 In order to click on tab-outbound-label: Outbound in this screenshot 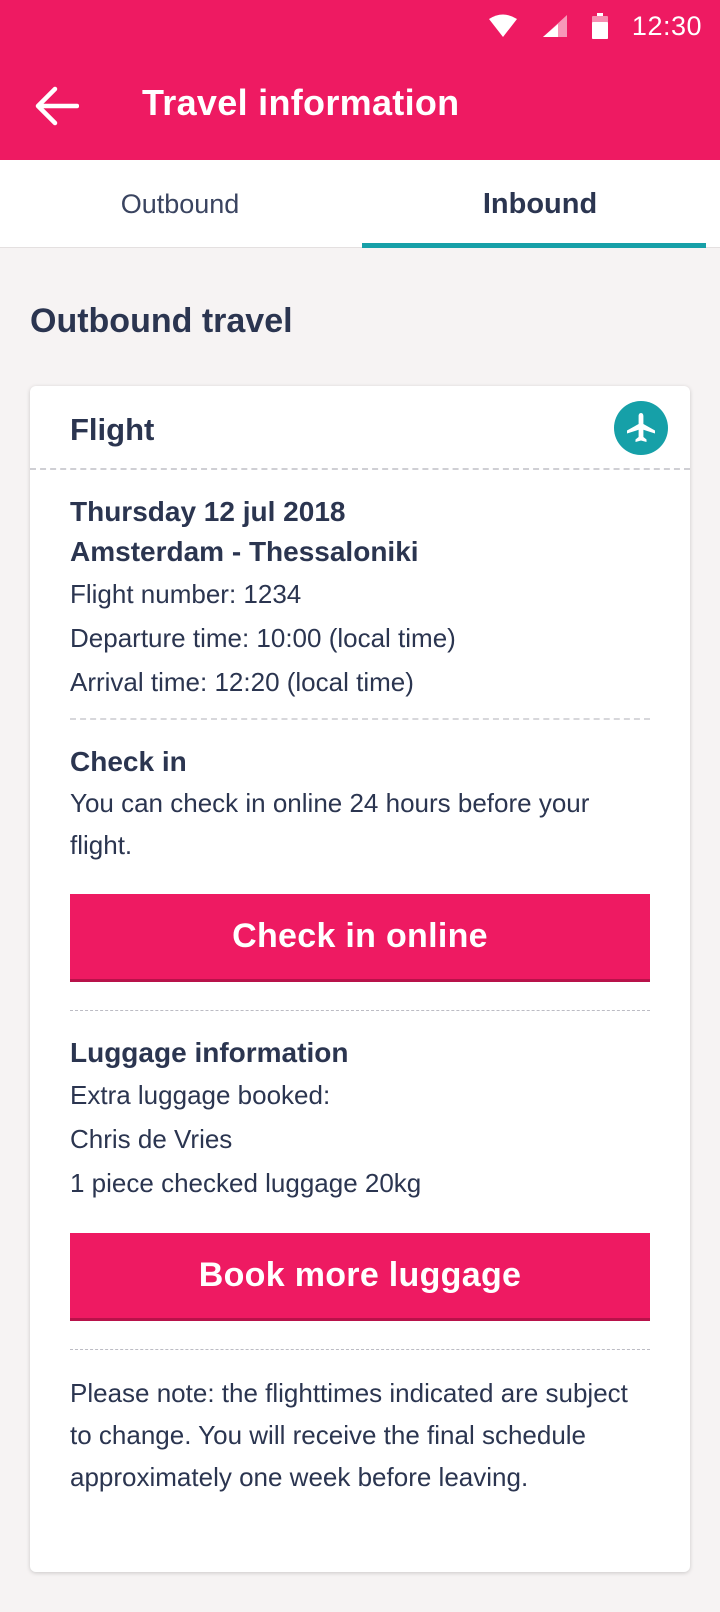, I will do `click(180, 203)`.